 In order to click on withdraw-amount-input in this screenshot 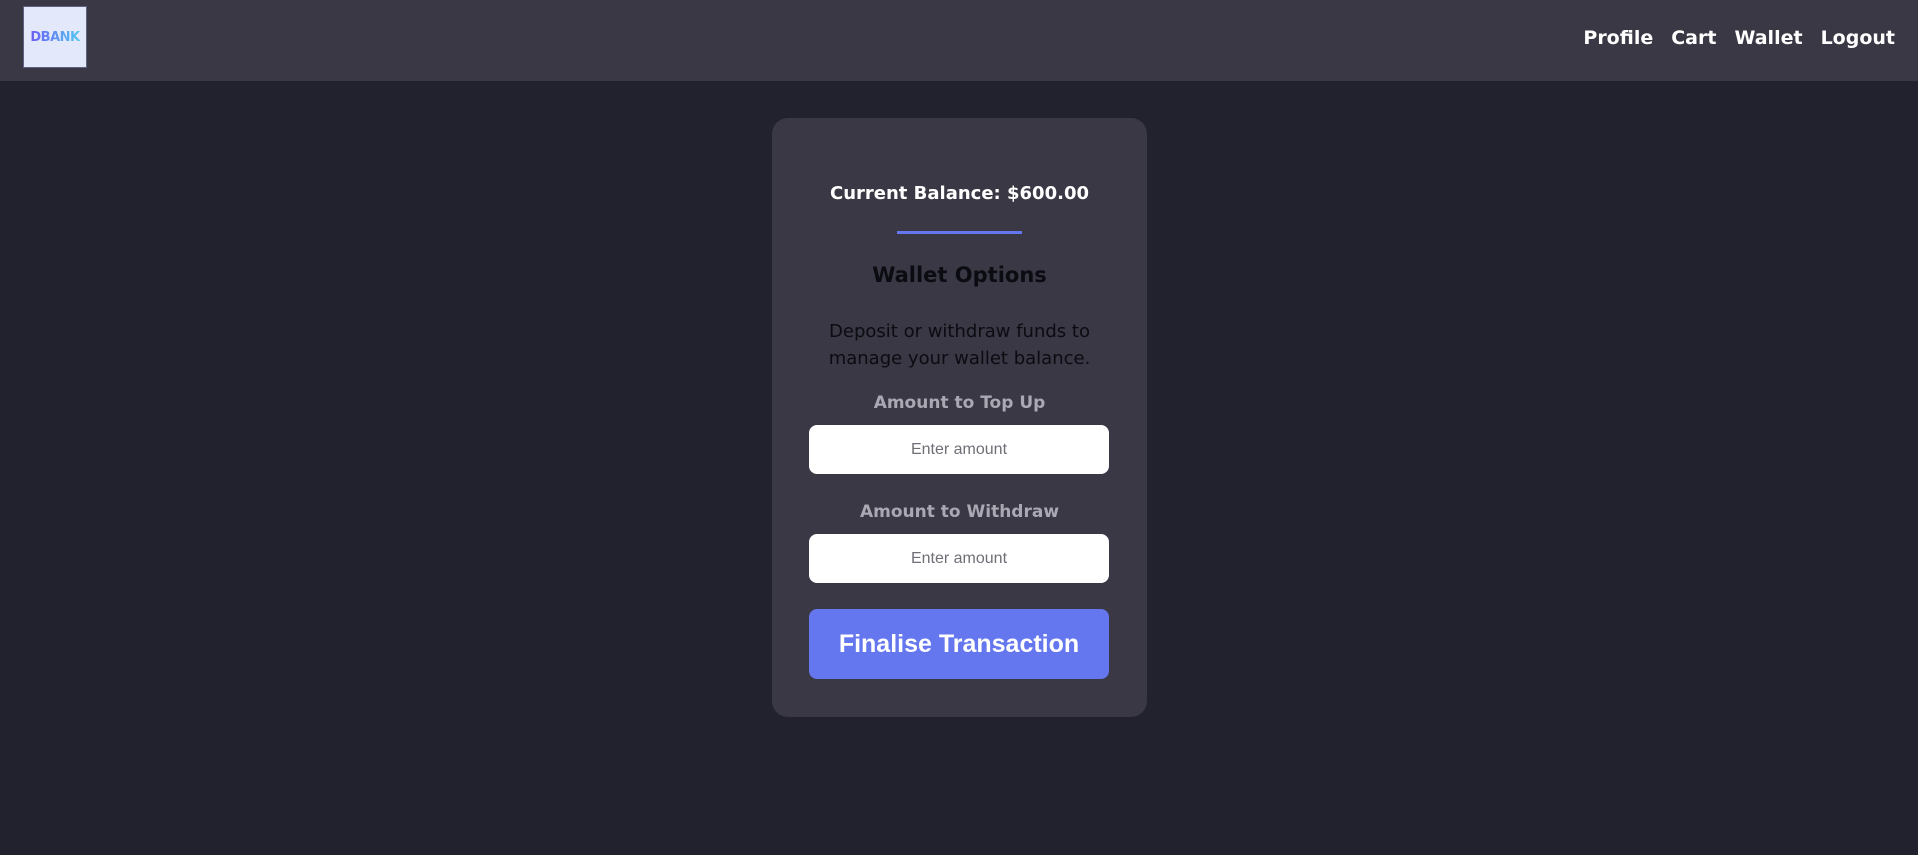, I will do `click(959, 558)`.